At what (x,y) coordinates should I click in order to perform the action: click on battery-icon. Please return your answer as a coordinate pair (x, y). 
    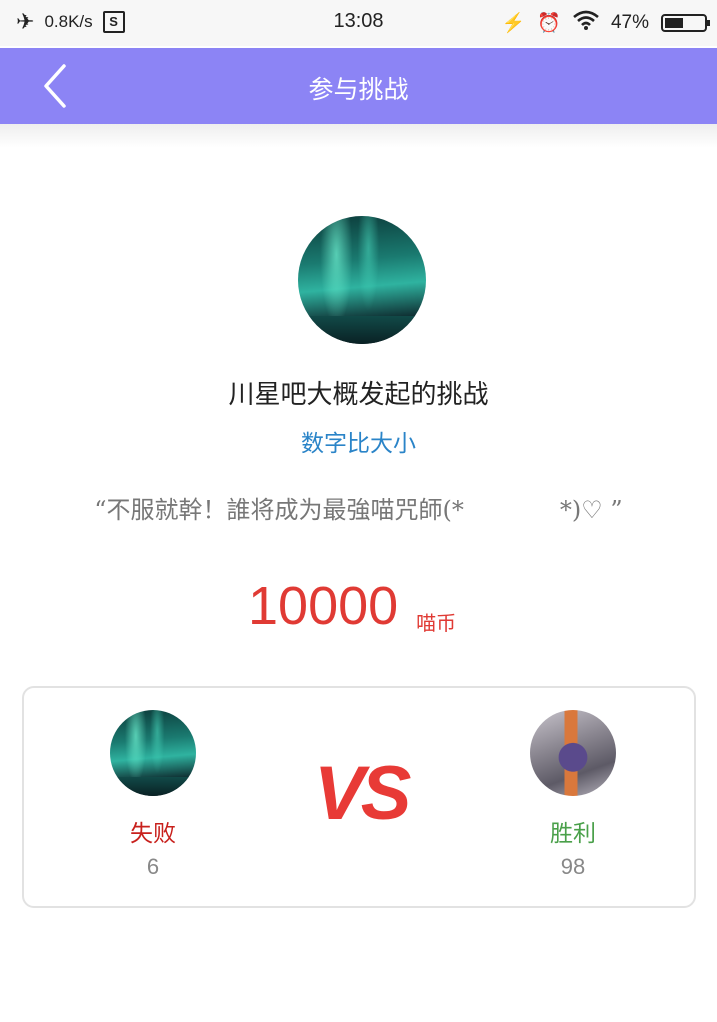
    Looking at the image, I should click on (685, 23).